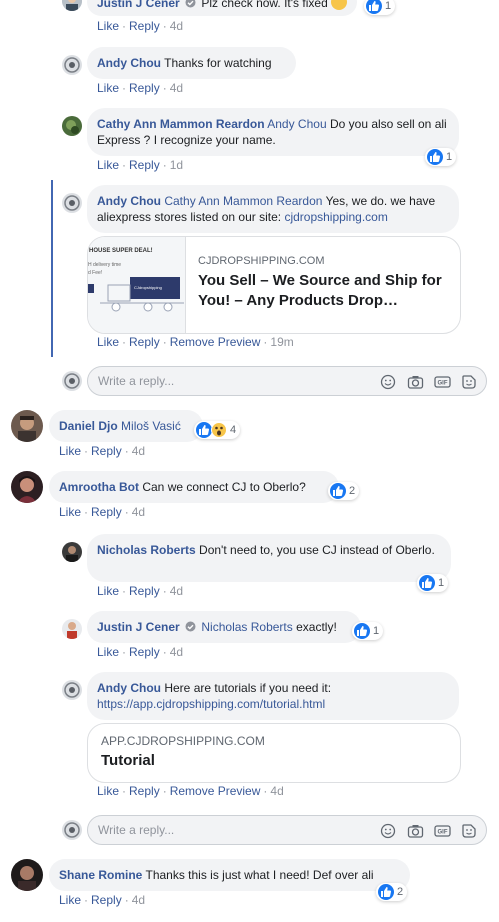  What do you see at coordinates (100, 875) in the screenshot?
I see `comment-author: Shane Romine` at bounding box center [100, 875].